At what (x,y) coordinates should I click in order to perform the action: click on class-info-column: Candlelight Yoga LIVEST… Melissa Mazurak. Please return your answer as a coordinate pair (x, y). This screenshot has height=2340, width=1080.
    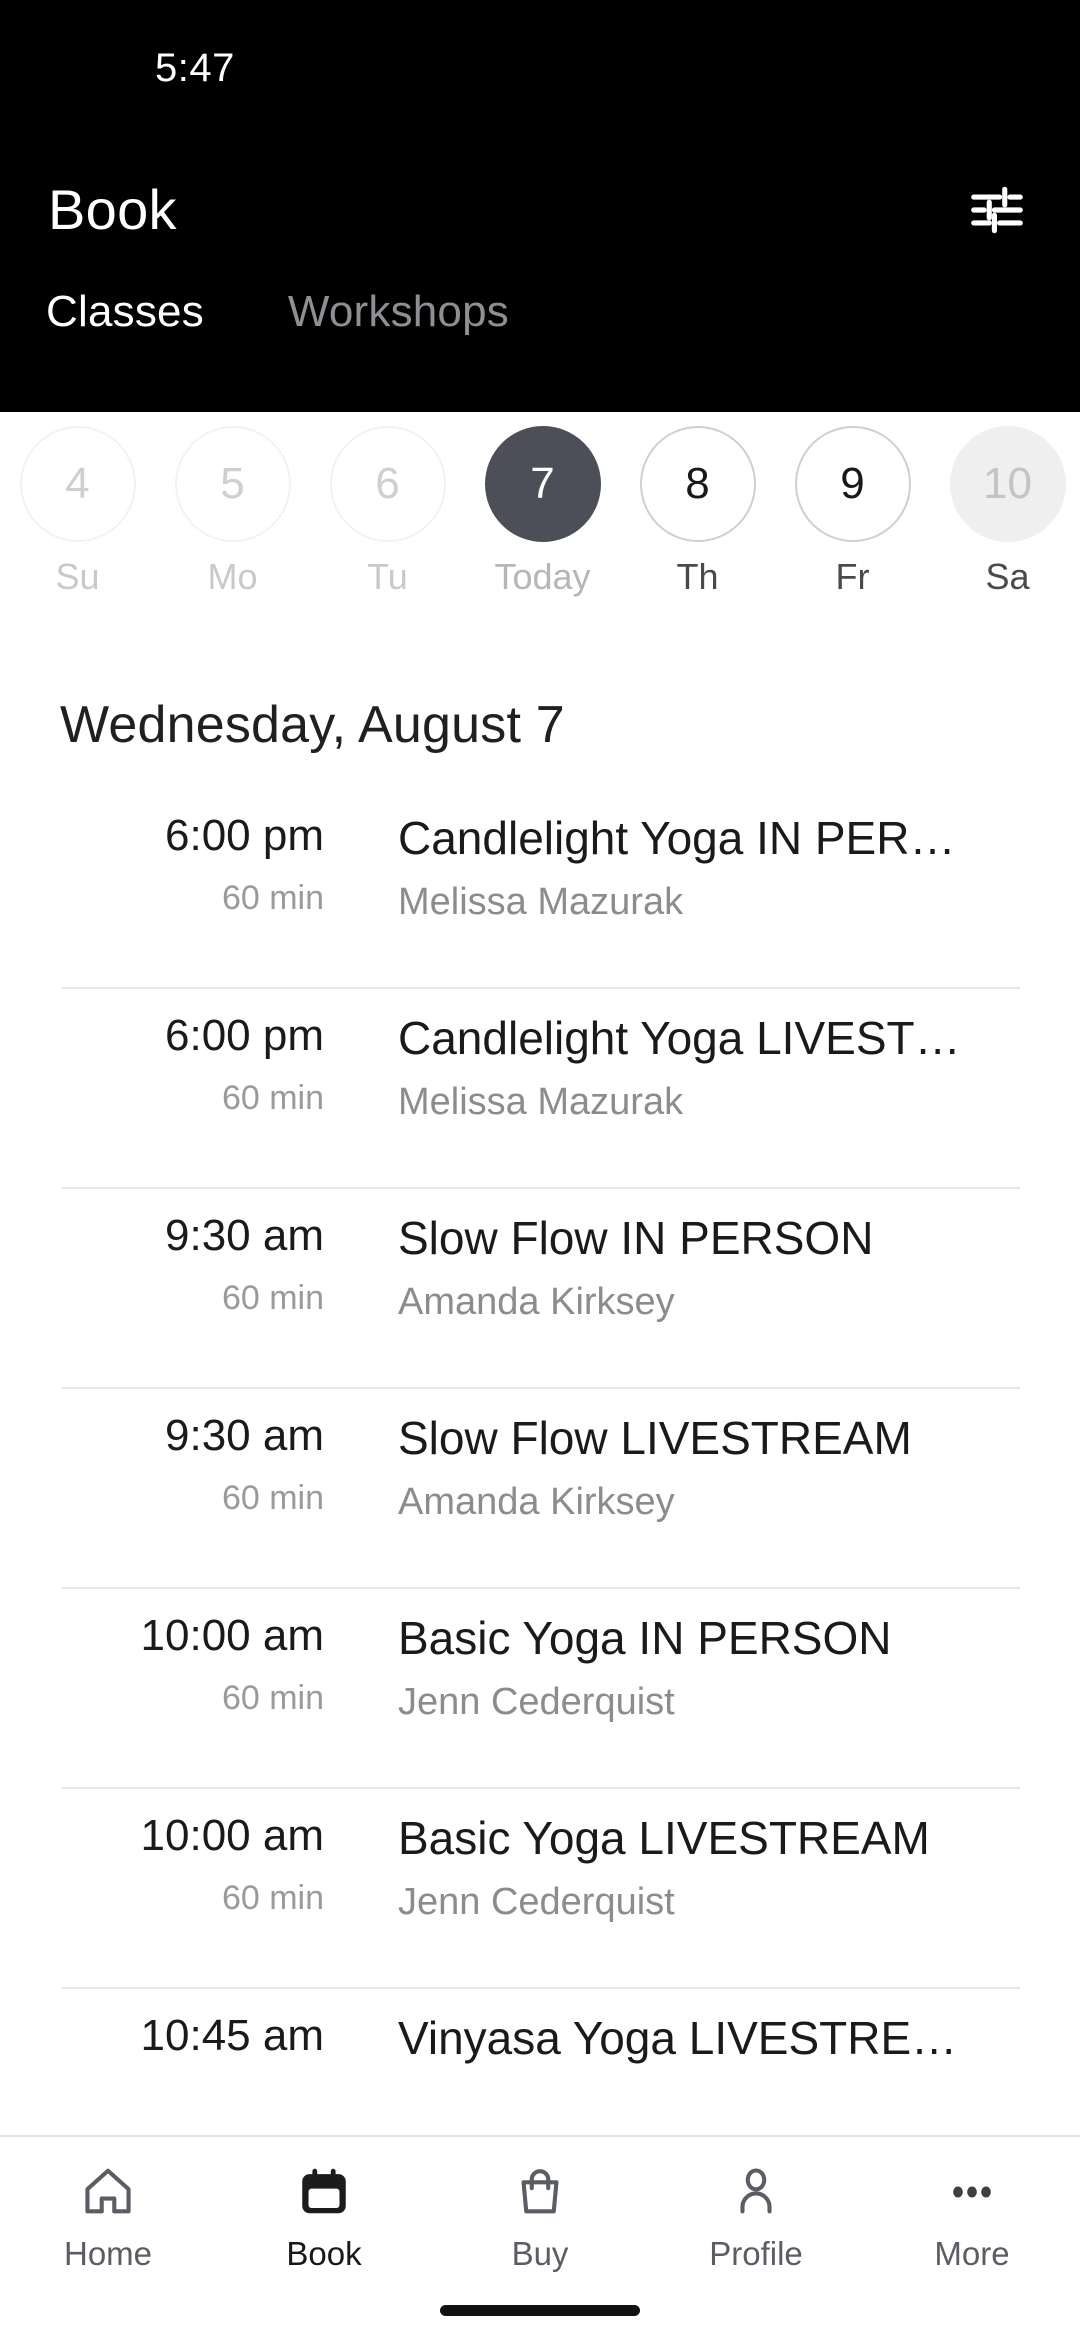
    Looking at the image, I should click on (681, 1068).